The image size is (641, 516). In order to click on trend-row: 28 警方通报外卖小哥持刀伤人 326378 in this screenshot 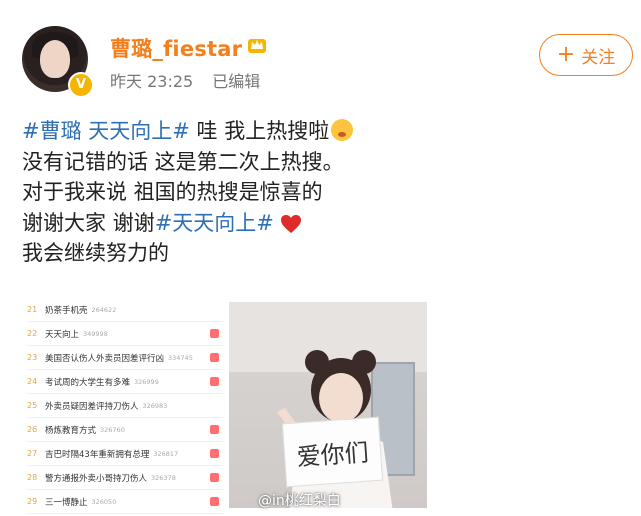, I will do `click(125, 478)`.